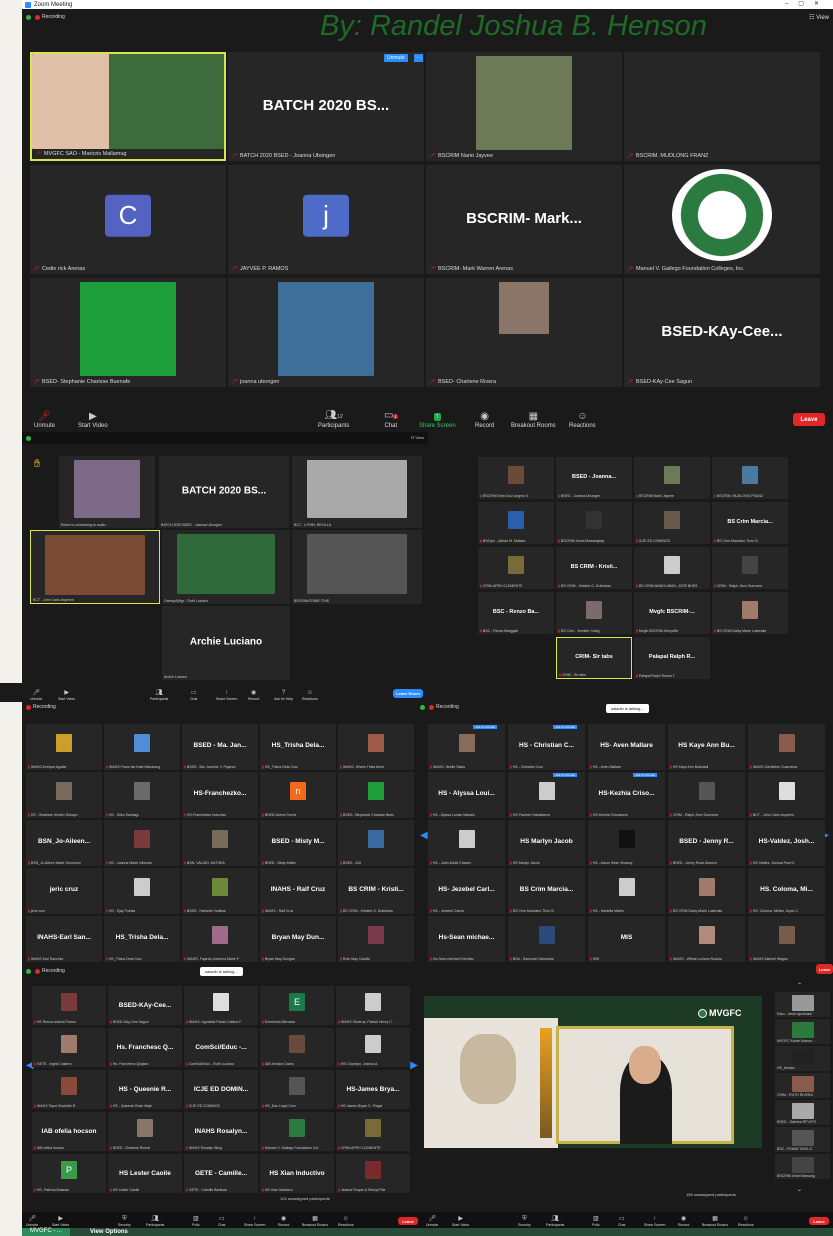  I want to click on unmute-small-button: Unmute, so click(396, 58).